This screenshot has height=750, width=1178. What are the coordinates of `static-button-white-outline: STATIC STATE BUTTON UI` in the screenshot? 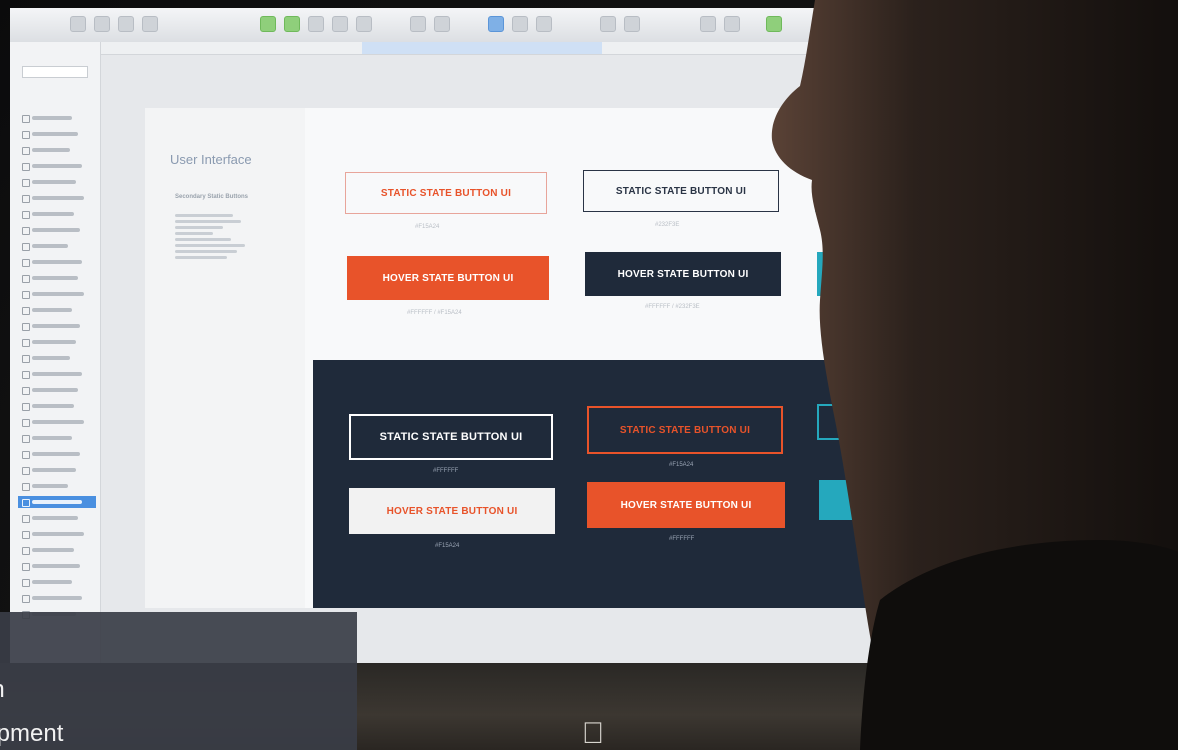 It's located at (451, 437).